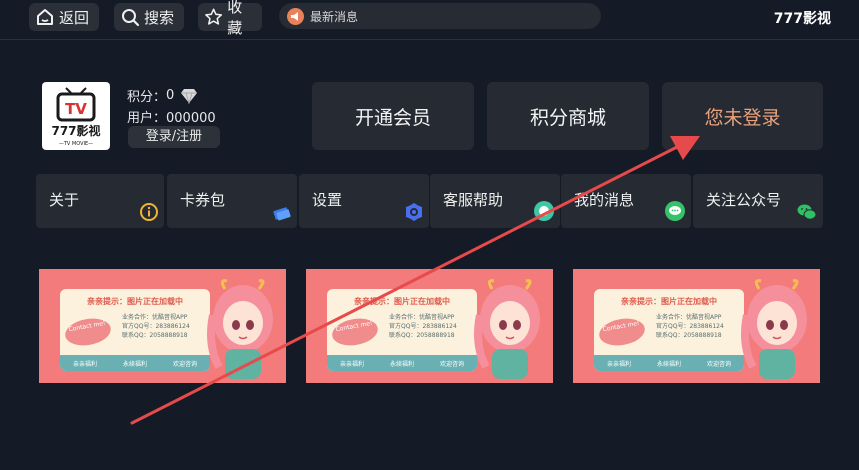 This screenshot has width=859, height=470. What do you see at coordinates (414, 212) in the screenshot?
I see `gear-icon` at bounding box center [414, 212].